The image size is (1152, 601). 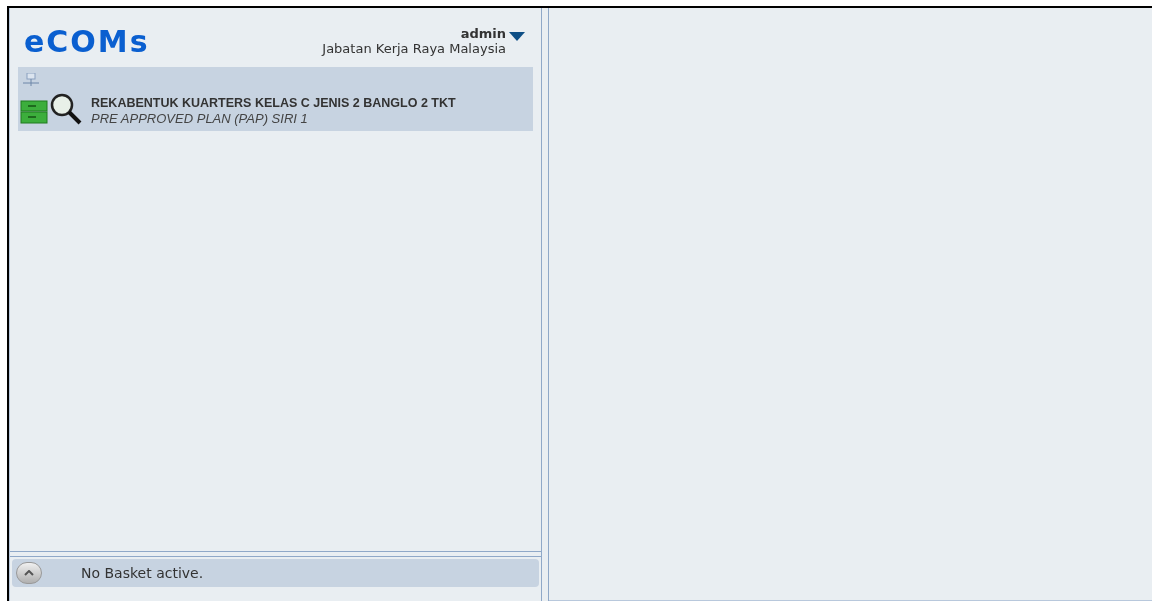 I want to click on user-name: admin, so click(x=483, y=33).